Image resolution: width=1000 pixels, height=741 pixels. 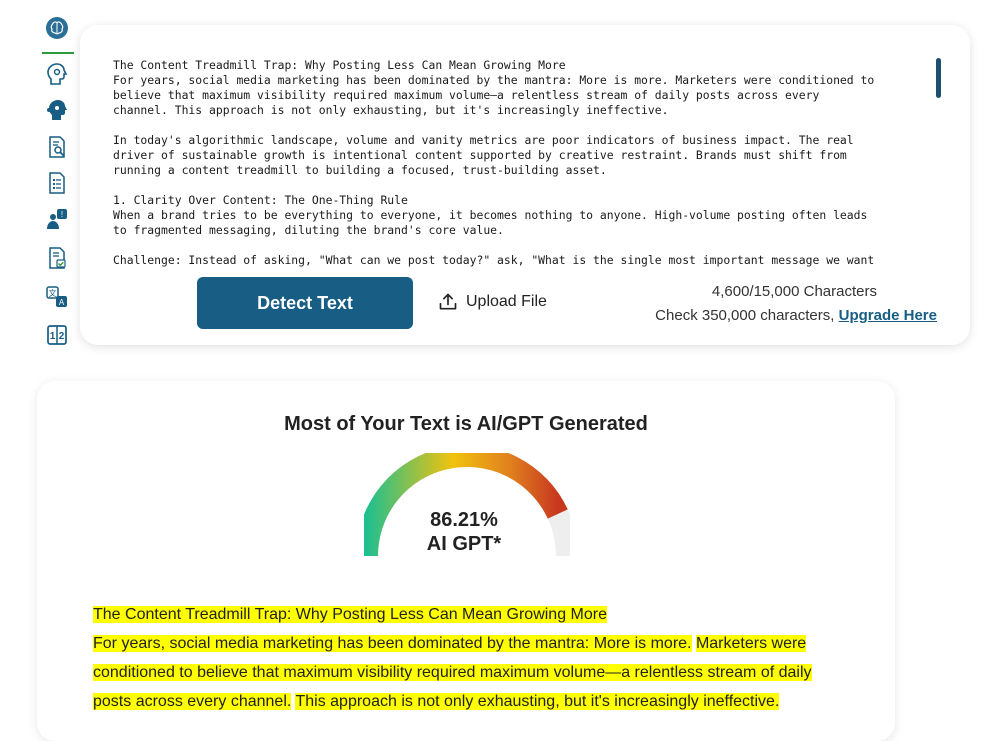 What do you see at coordinates (794, 291) in the screenshot?
I see `char-count-text: 4,600/15,000 Characters` at bounding box center [794, 291].